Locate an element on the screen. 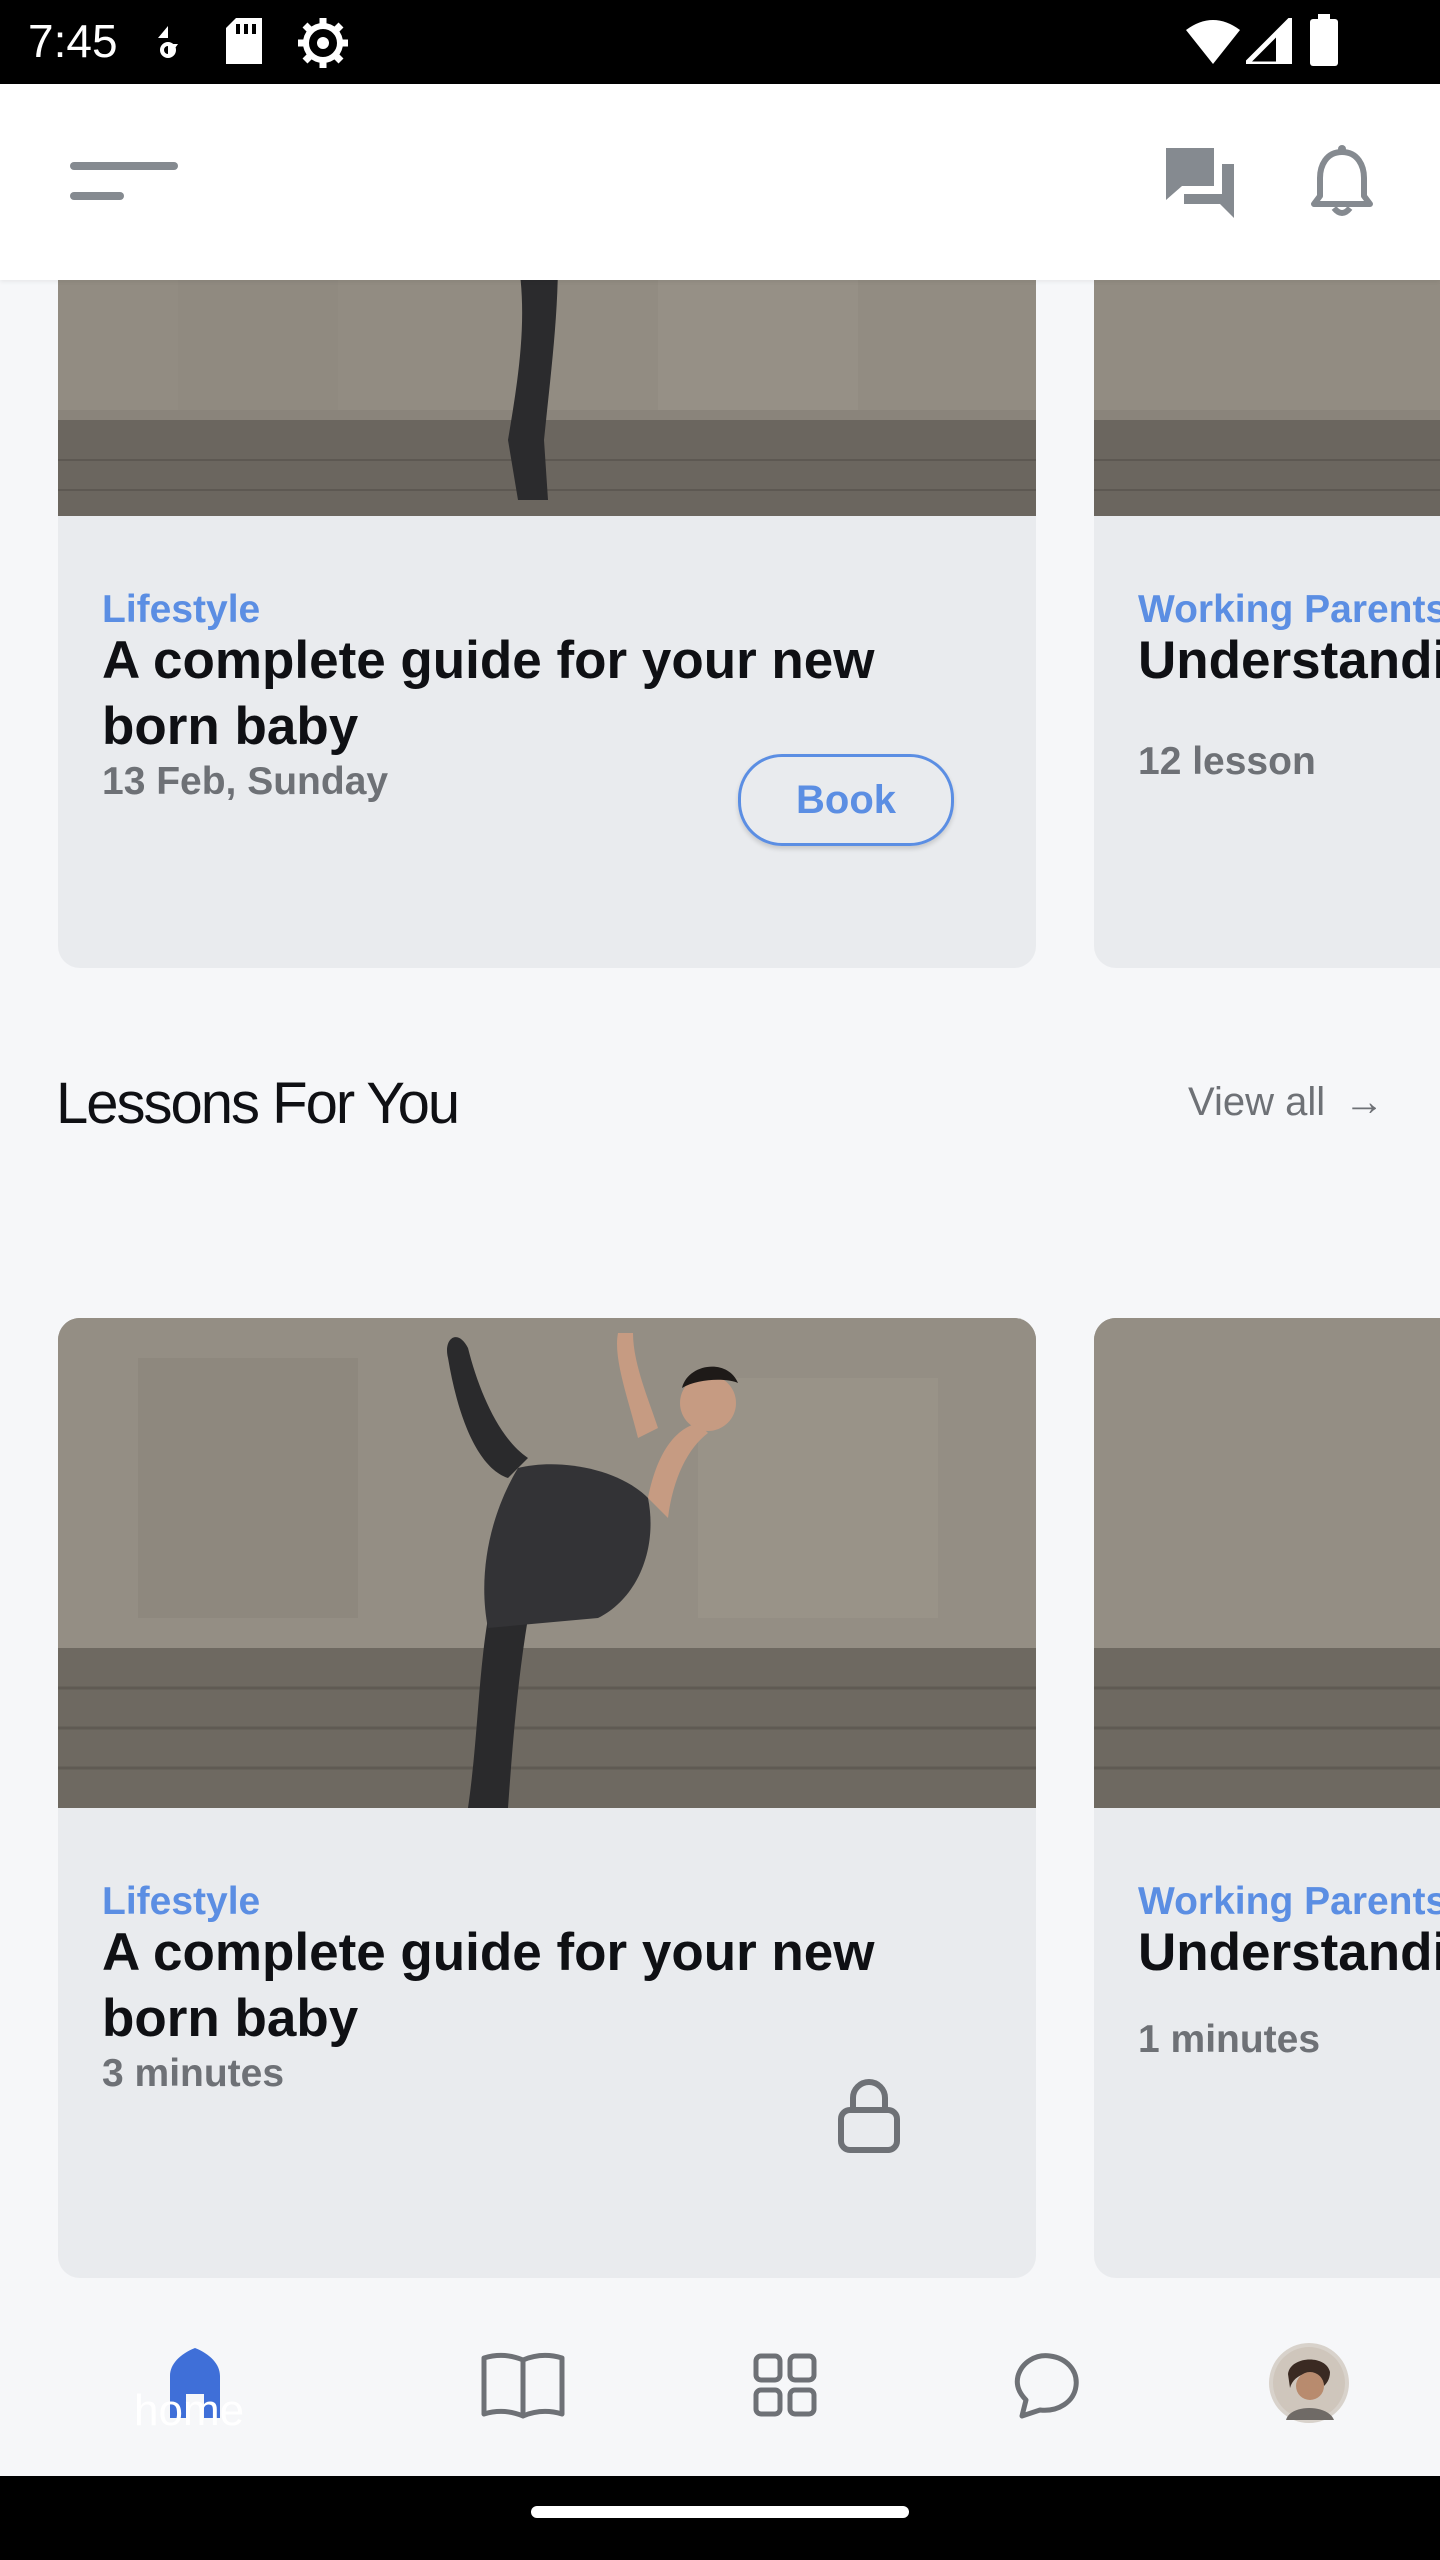  app-bar is located at coordinates (720, 182).